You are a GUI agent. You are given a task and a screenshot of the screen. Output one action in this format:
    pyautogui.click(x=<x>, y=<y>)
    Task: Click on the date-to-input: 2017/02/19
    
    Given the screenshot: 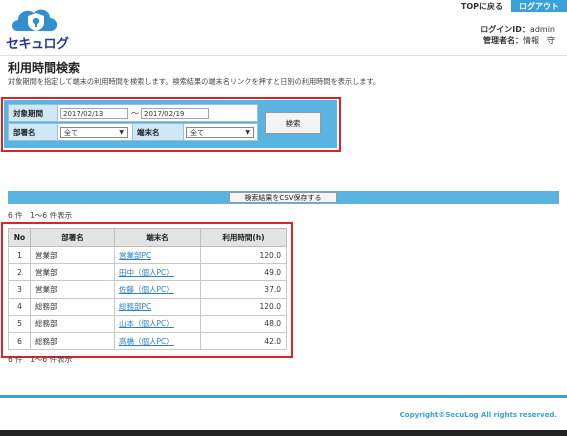 What is the action you would take?
    pyautogui.click(x=175, y=113)
    